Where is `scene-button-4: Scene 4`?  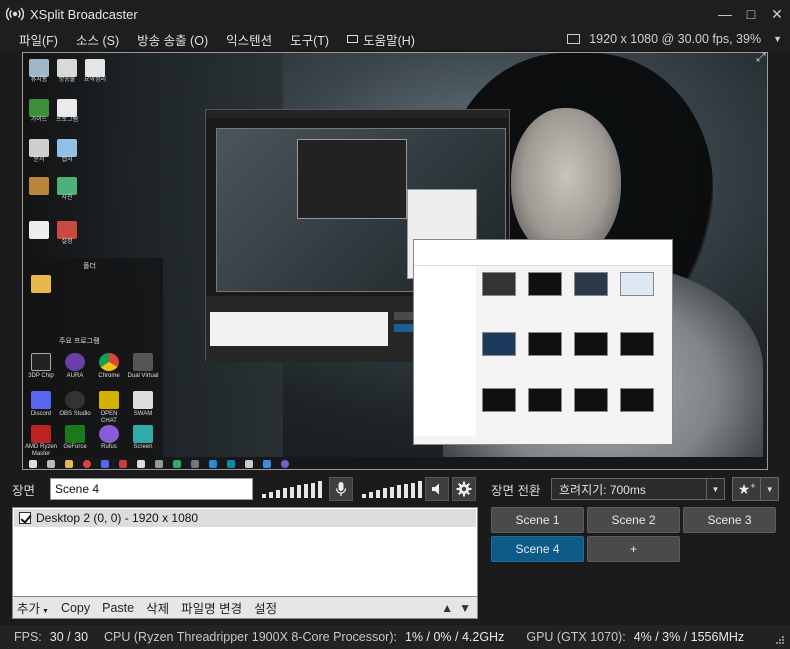
scene-button-4: Scene 4 is located at coordinates (537, 549).